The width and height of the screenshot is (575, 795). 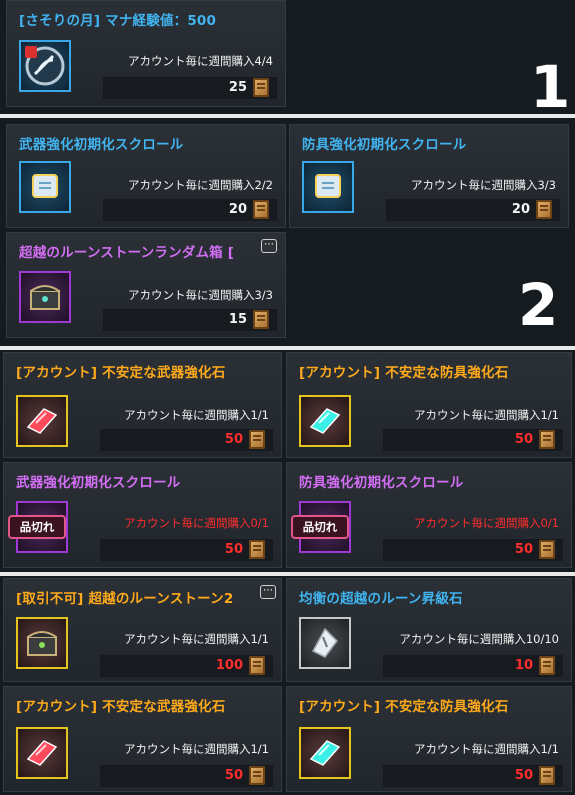 I want to click on shop-item-card: [取引不可] 超越のルーンストーン2 ⋯ アカウント毎に週間購入1/1 100, so click(x=142, y=630).